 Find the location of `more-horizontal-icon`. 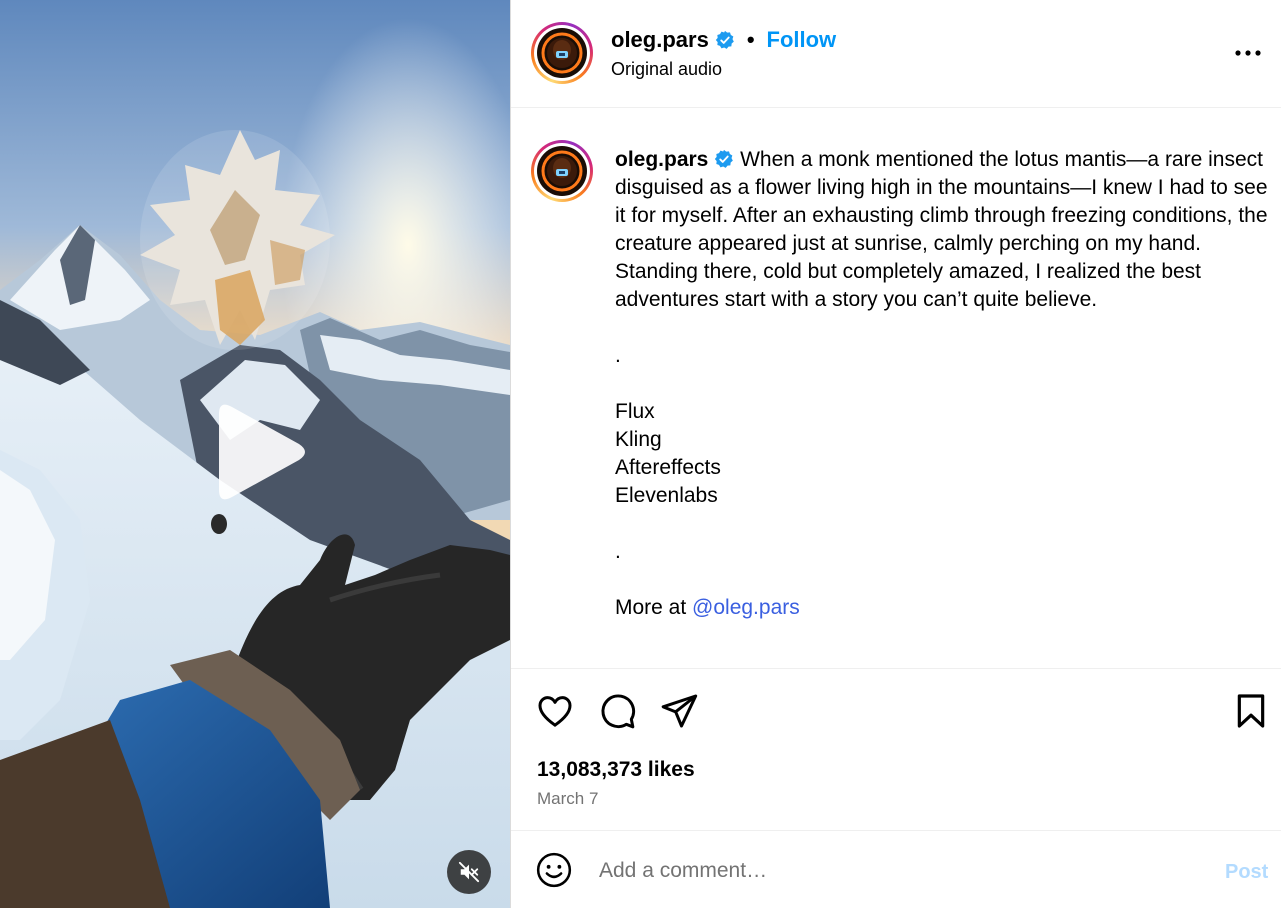

more-horizontal-icon is located at coordinates (1248, 53).